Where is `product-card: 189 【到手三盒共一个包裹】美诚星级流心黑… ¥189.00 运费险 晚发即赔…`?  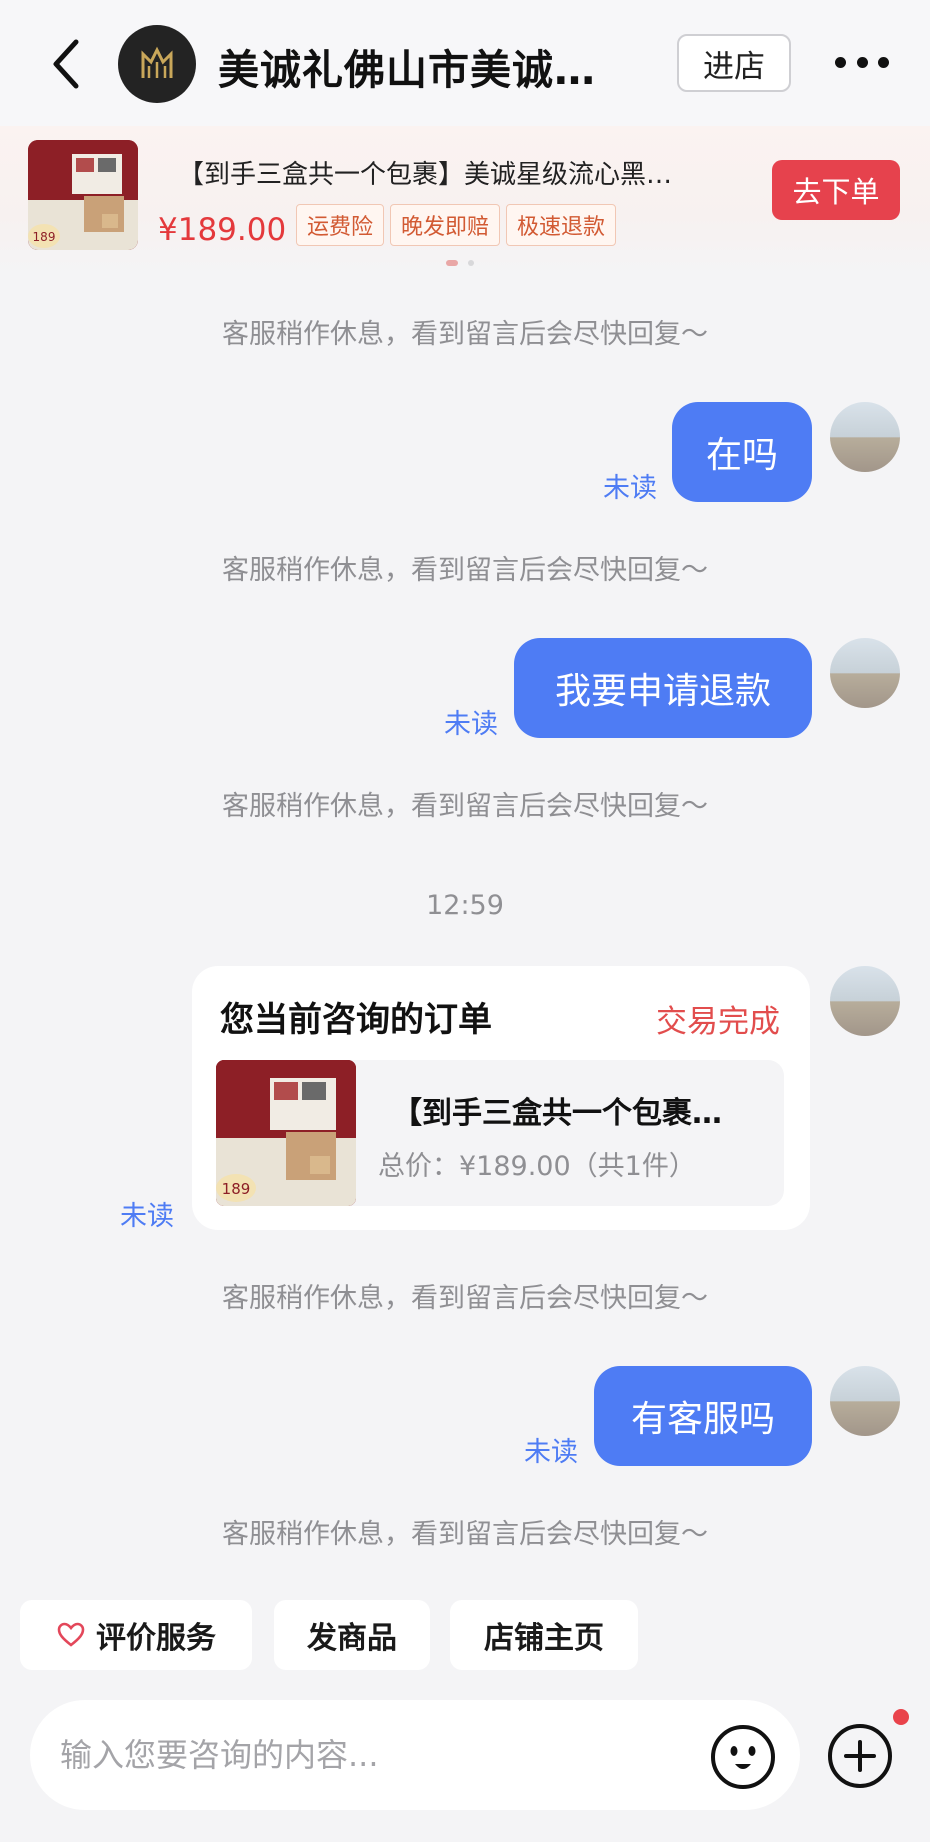 product-card: 189 【到手三盒共一个包裹】美诚星级流心黑… ¥189.00 运费险 晚发即赔… is located at coordinates (465, 201).